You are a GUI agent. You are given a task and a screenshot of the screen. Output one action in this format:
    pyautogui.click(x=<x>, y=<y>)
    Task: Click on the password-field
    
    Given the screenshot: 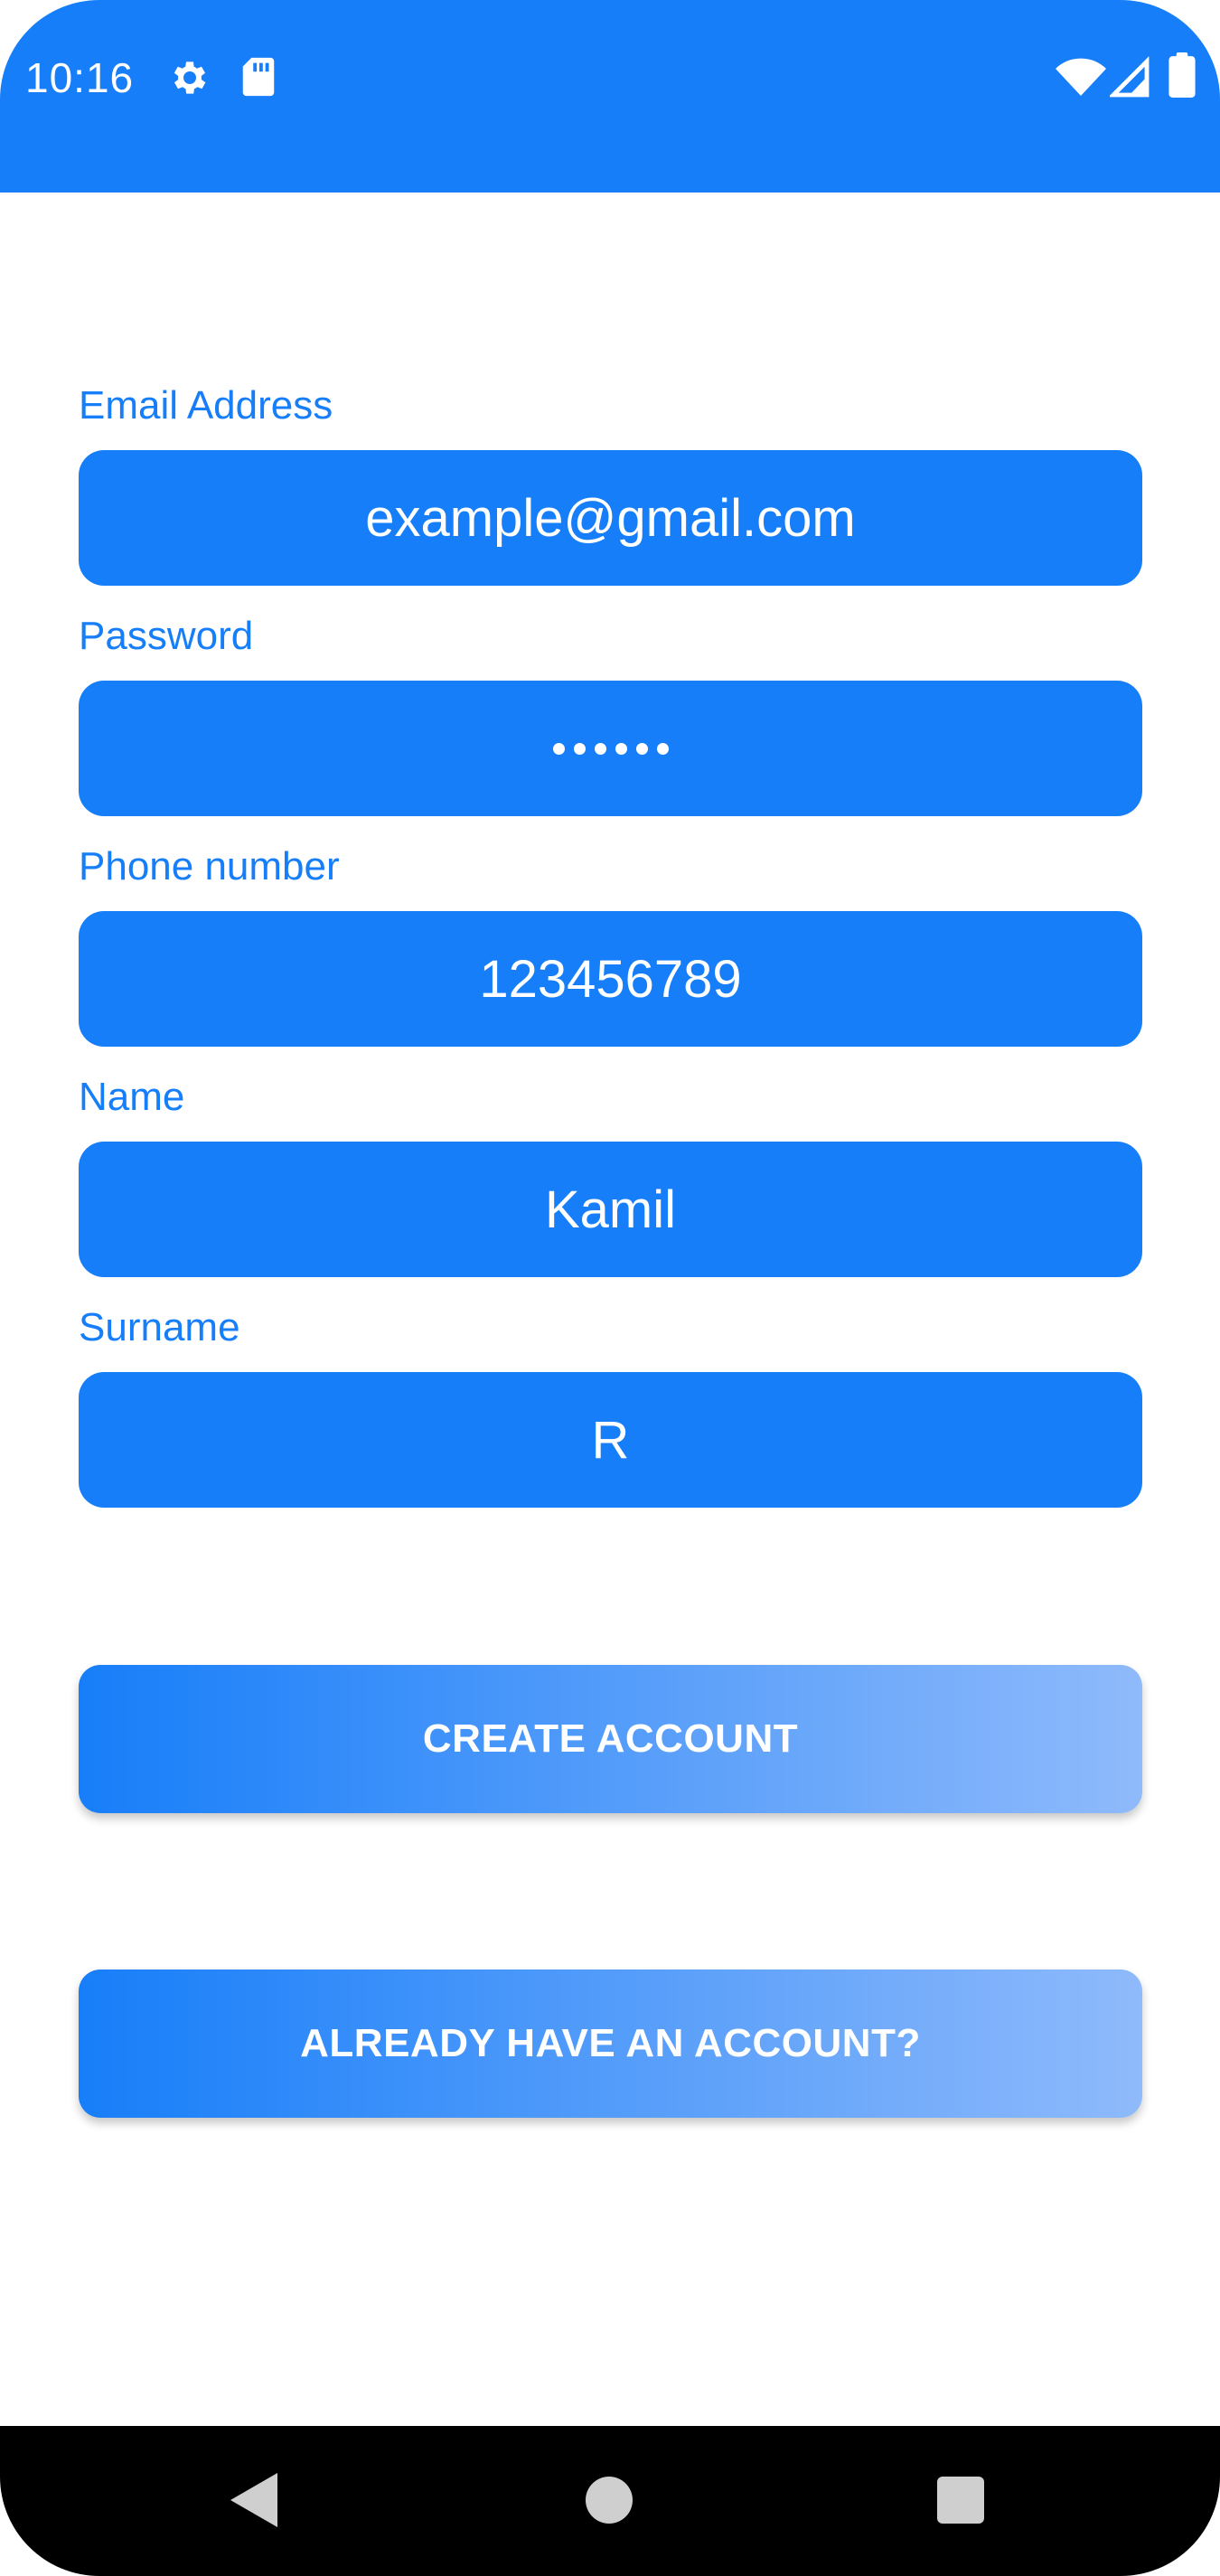 What is the action you would take?
    pyautogui.click(x=610, y=749)
    